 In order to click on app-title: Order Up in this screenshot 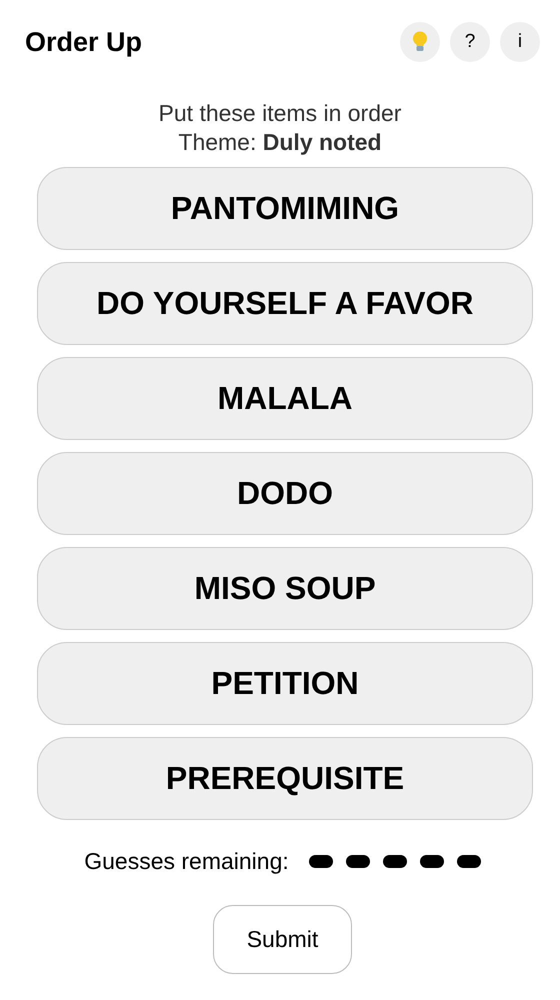, I will do `click(83, 42)`.